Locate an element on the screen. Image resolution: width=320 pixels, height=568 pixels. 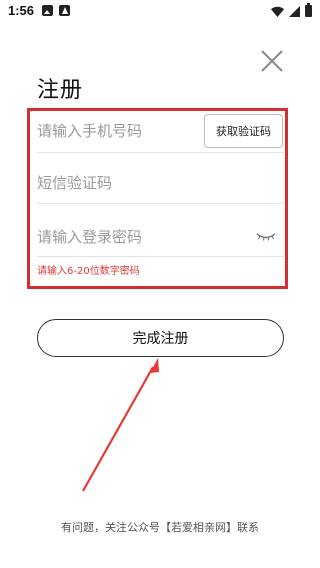
status-system-icons is located at coordinates (291, 10).